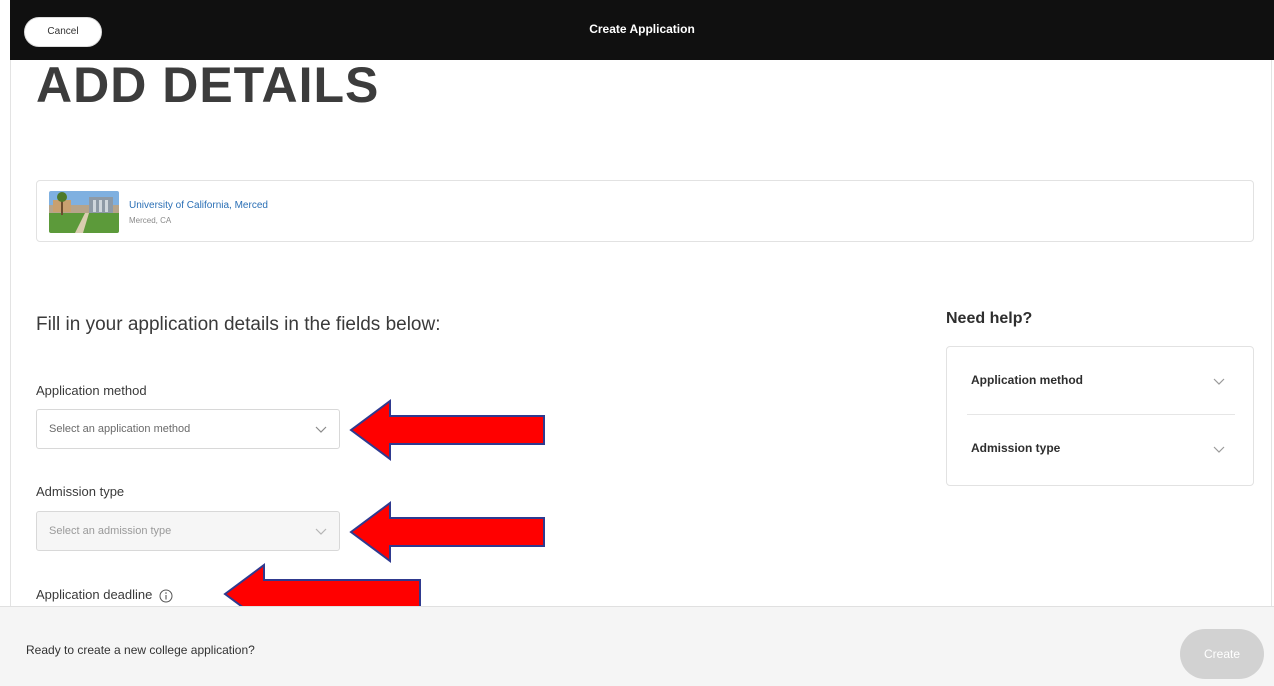 The width and height of the screenshot is (1274, 686). I want to click on school-location: Merced, CA, so click(150, 220).